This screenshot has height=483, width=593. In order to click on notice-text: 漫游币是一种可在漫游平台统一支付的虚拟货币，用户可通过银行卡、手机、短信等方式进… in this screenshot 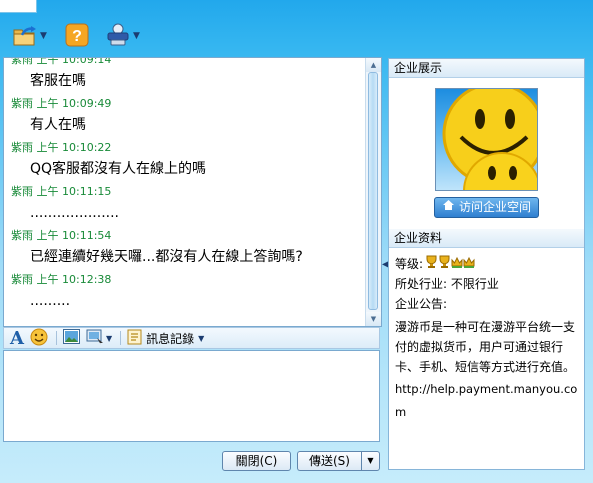, I will do `click(485, 347)`.